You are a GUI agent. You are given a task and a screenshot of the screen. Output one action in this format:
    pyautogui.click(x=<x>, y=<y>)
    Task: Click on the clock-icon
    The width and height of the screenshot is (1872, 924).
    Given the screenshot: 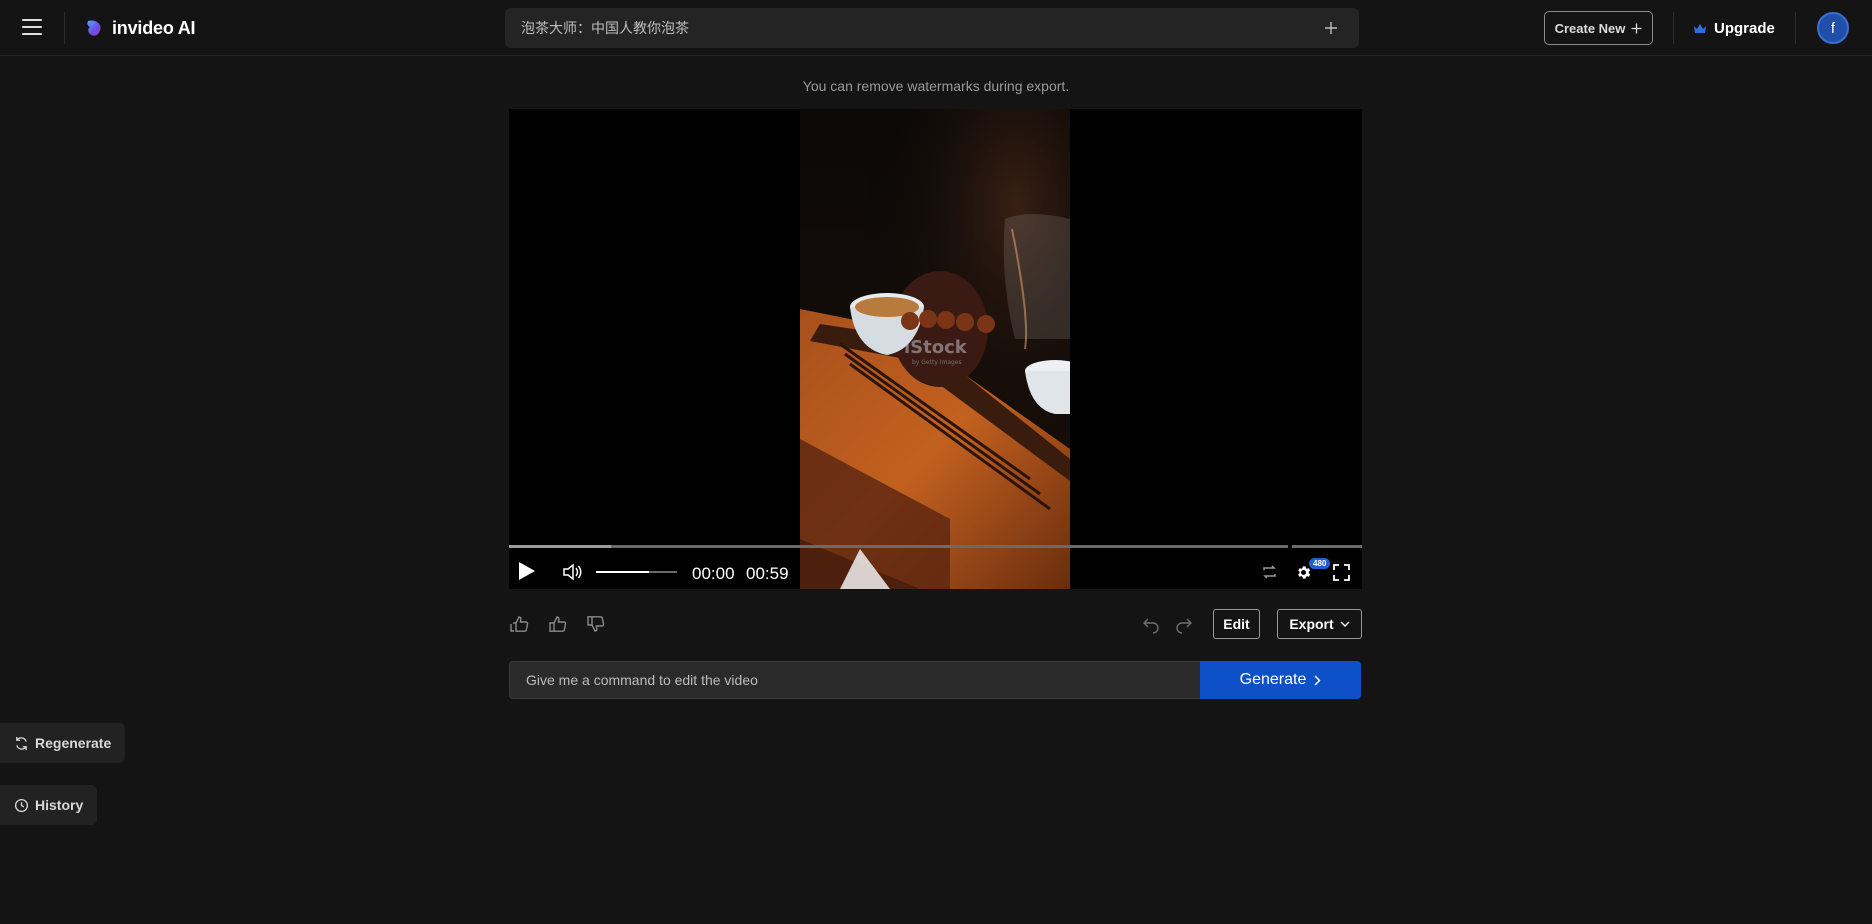 What is the action you would take?
    pyautogui.click(x=21, y=805)
    